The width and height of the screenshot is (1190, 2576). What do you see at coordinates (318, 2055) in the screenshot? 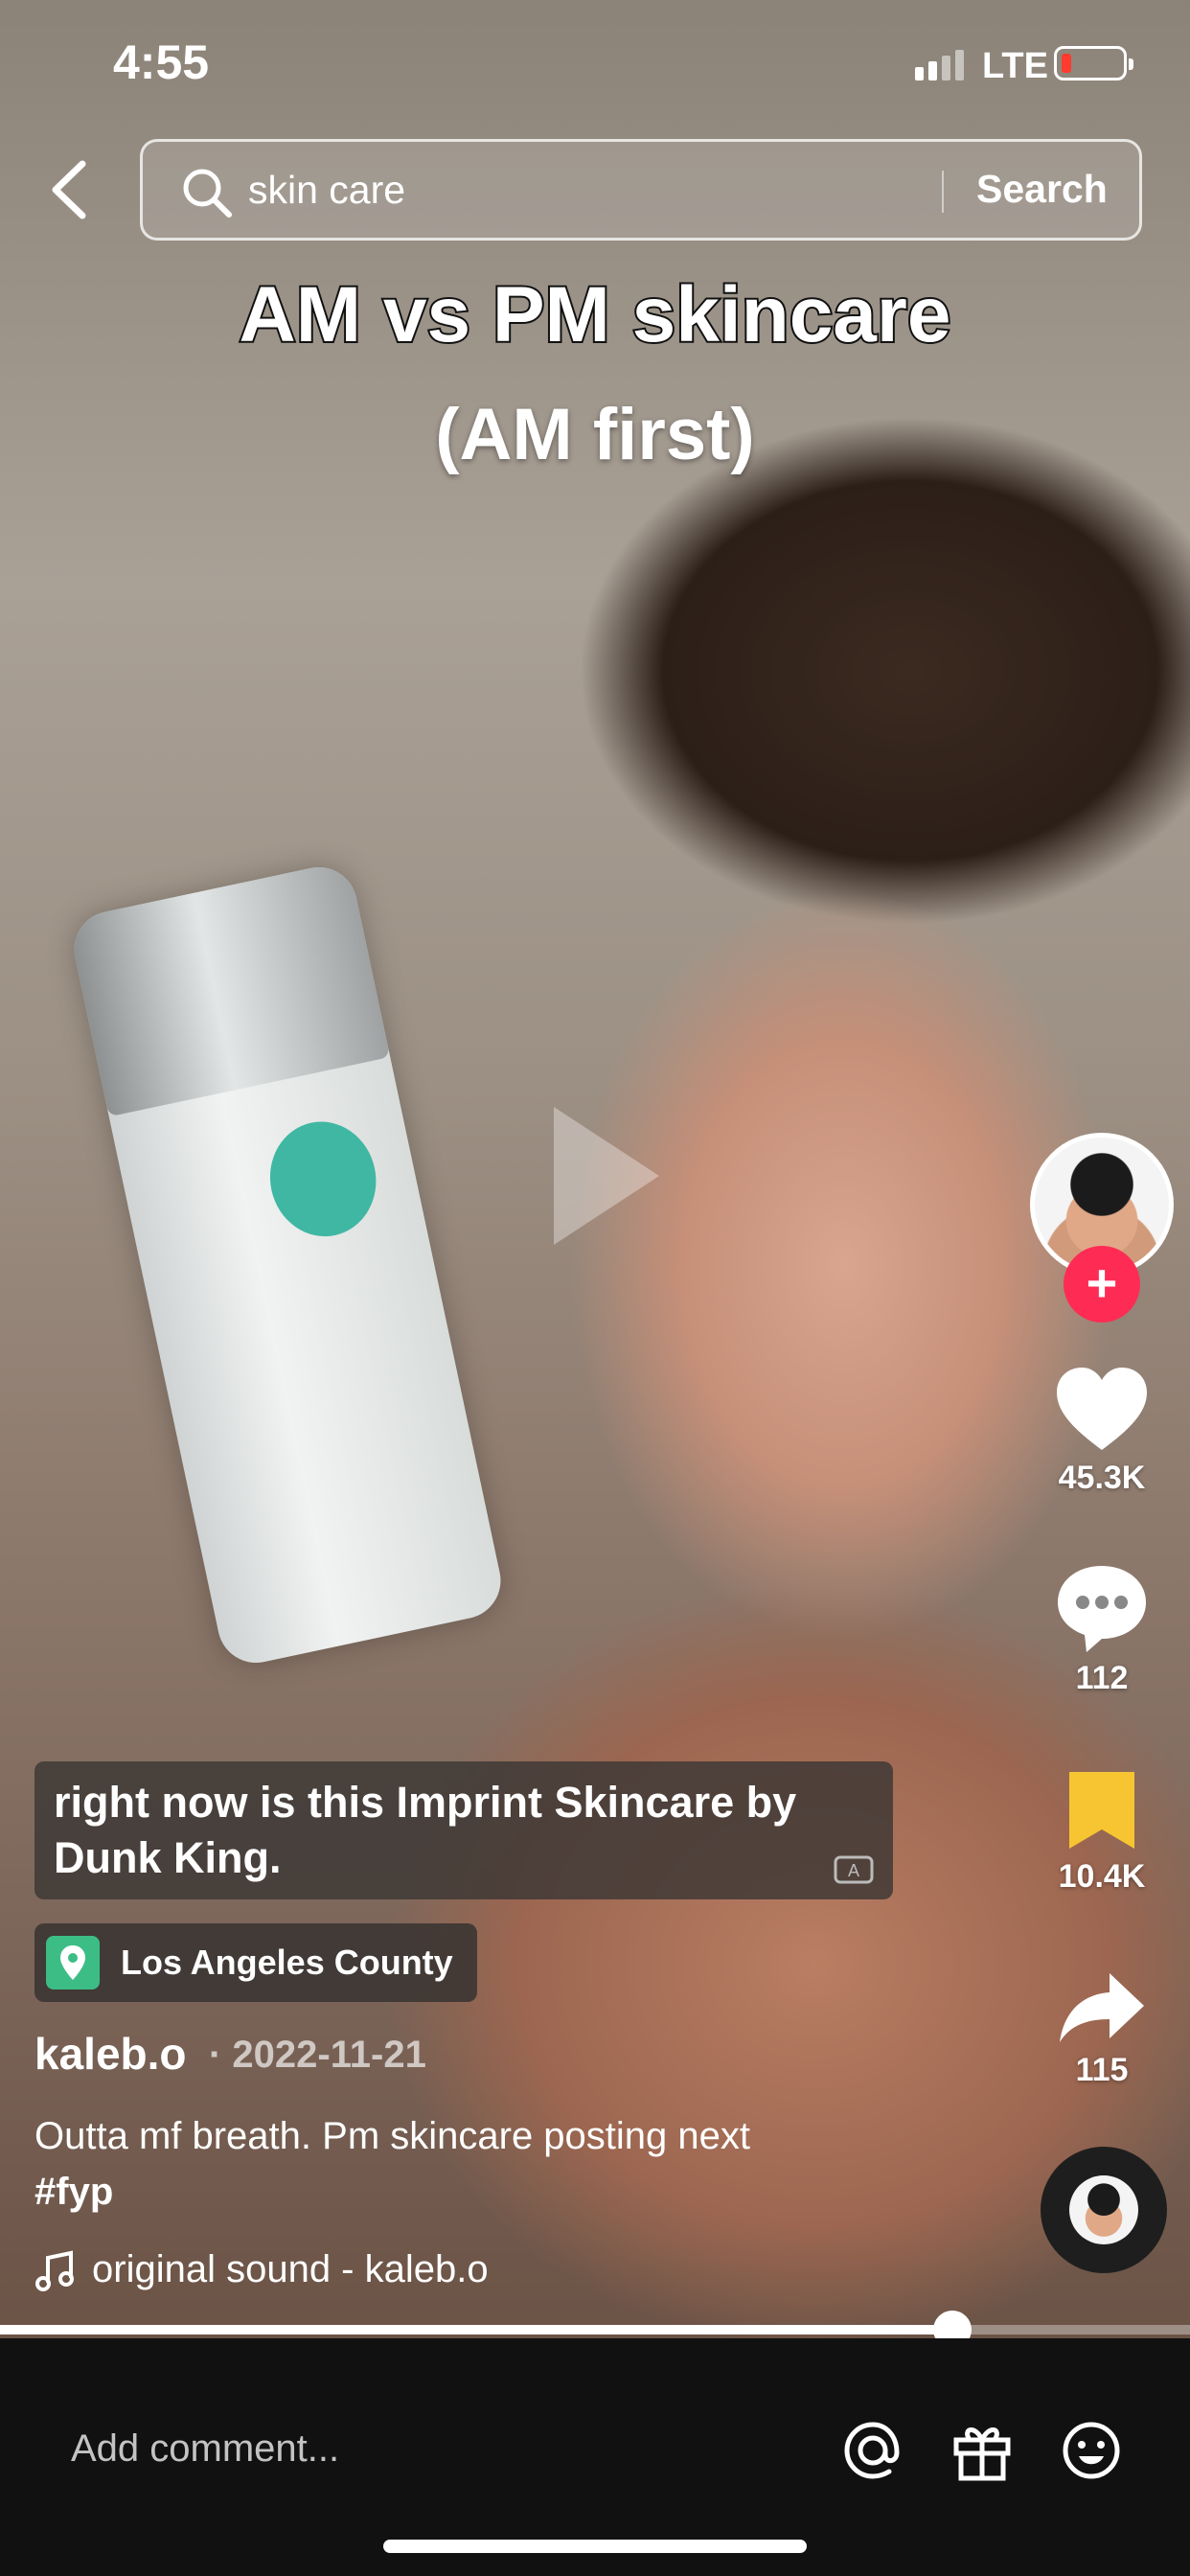
I see `post-date: · 2022-11-21` at bounding box center [318, 2055].